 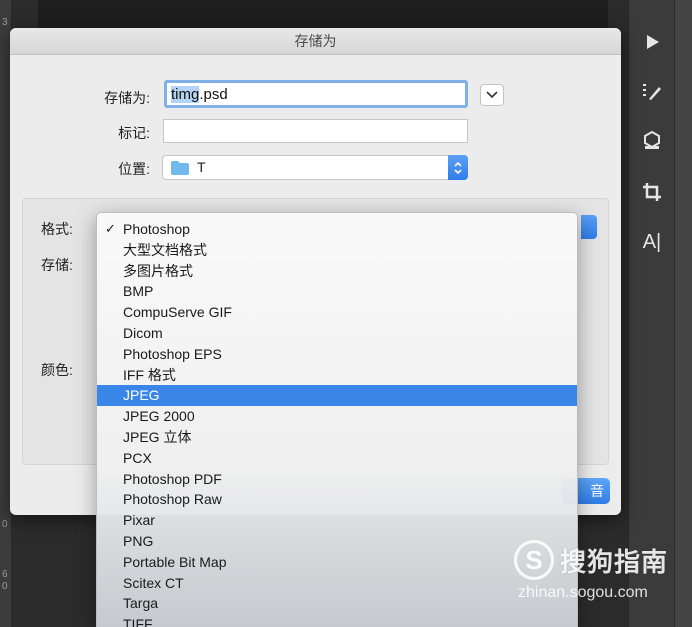 I want to click on chevron-down-icon, so click(x=492, y=95).